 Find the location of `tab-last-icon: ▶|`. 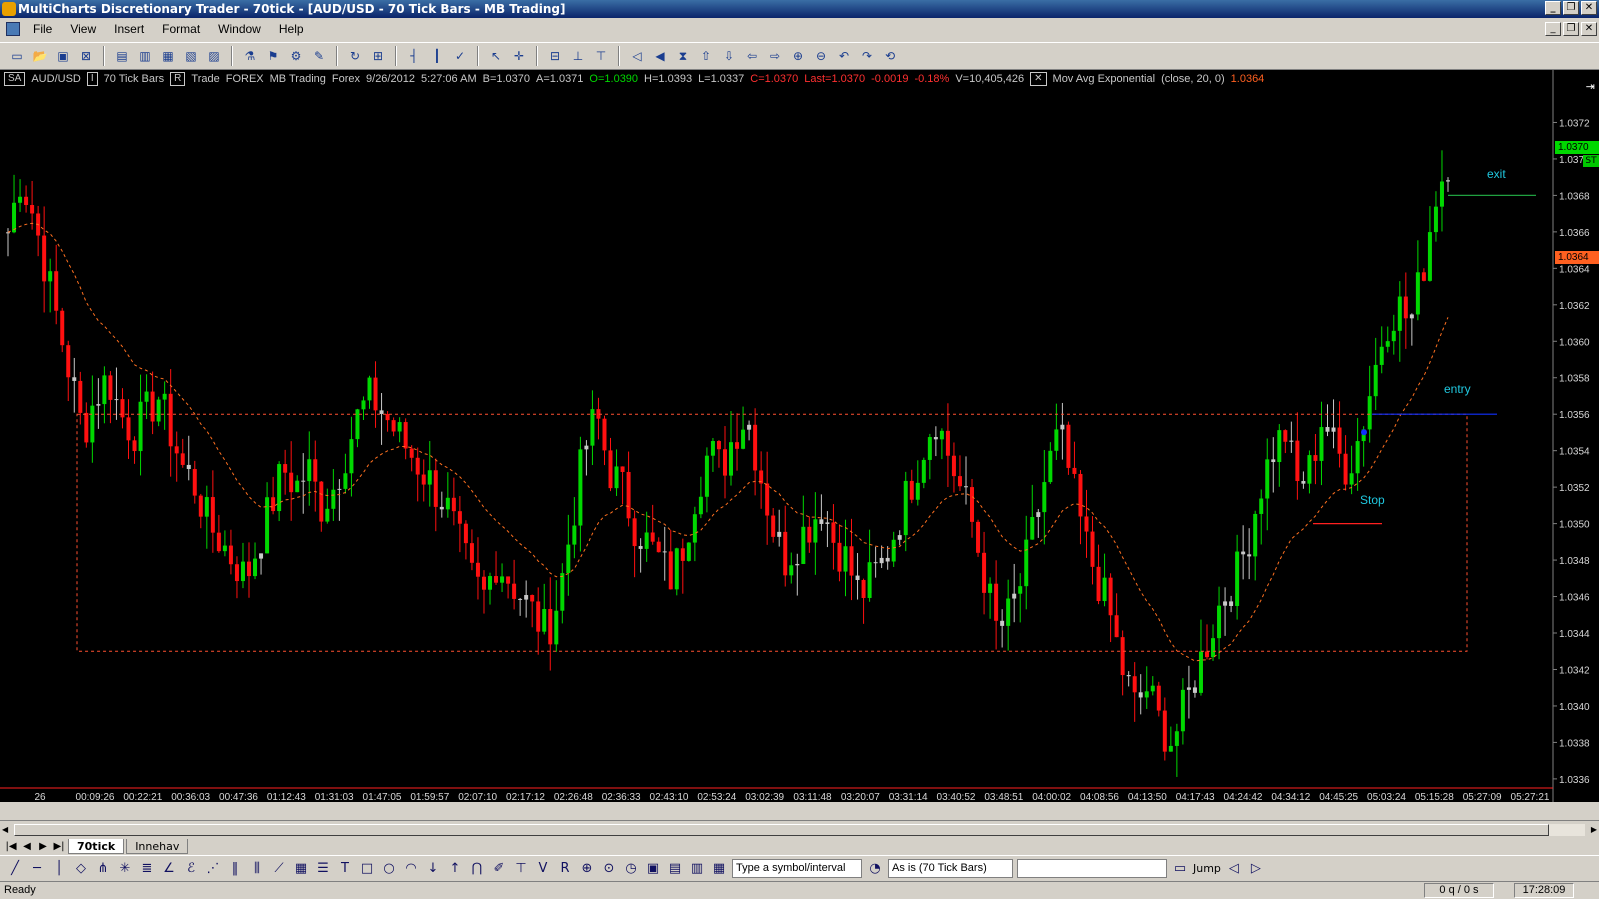

tab-last-icon: ▶| is located at coordinates (59, 846).